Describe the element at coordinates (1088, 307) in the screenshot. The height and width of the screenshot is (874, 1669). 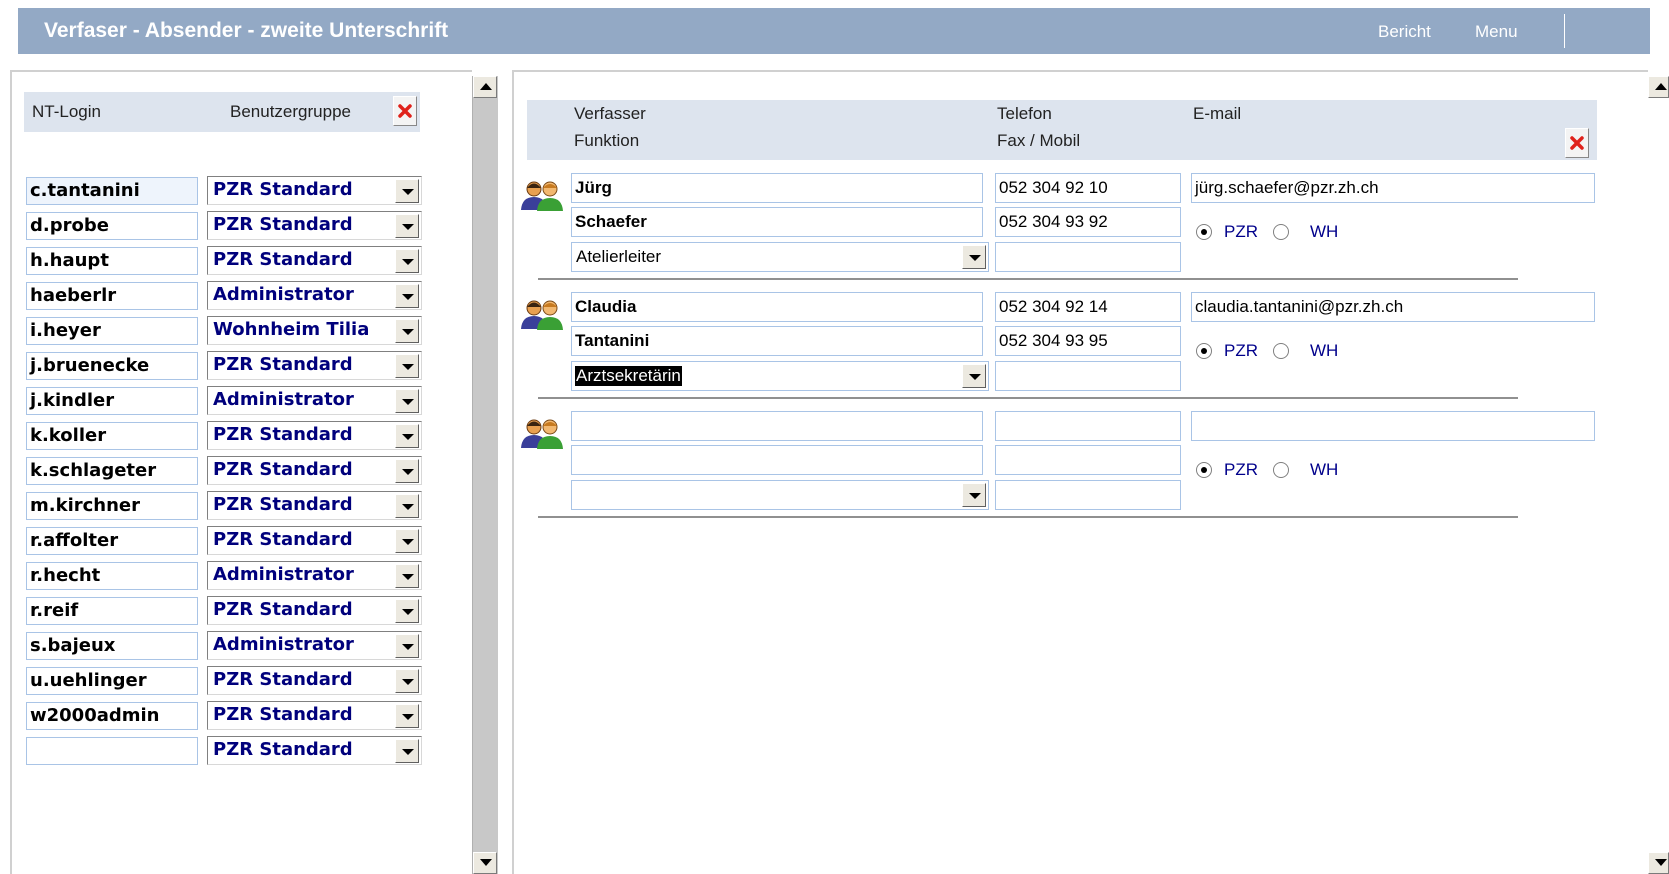
I see `phone-field: 052 304 92 14` at that location.